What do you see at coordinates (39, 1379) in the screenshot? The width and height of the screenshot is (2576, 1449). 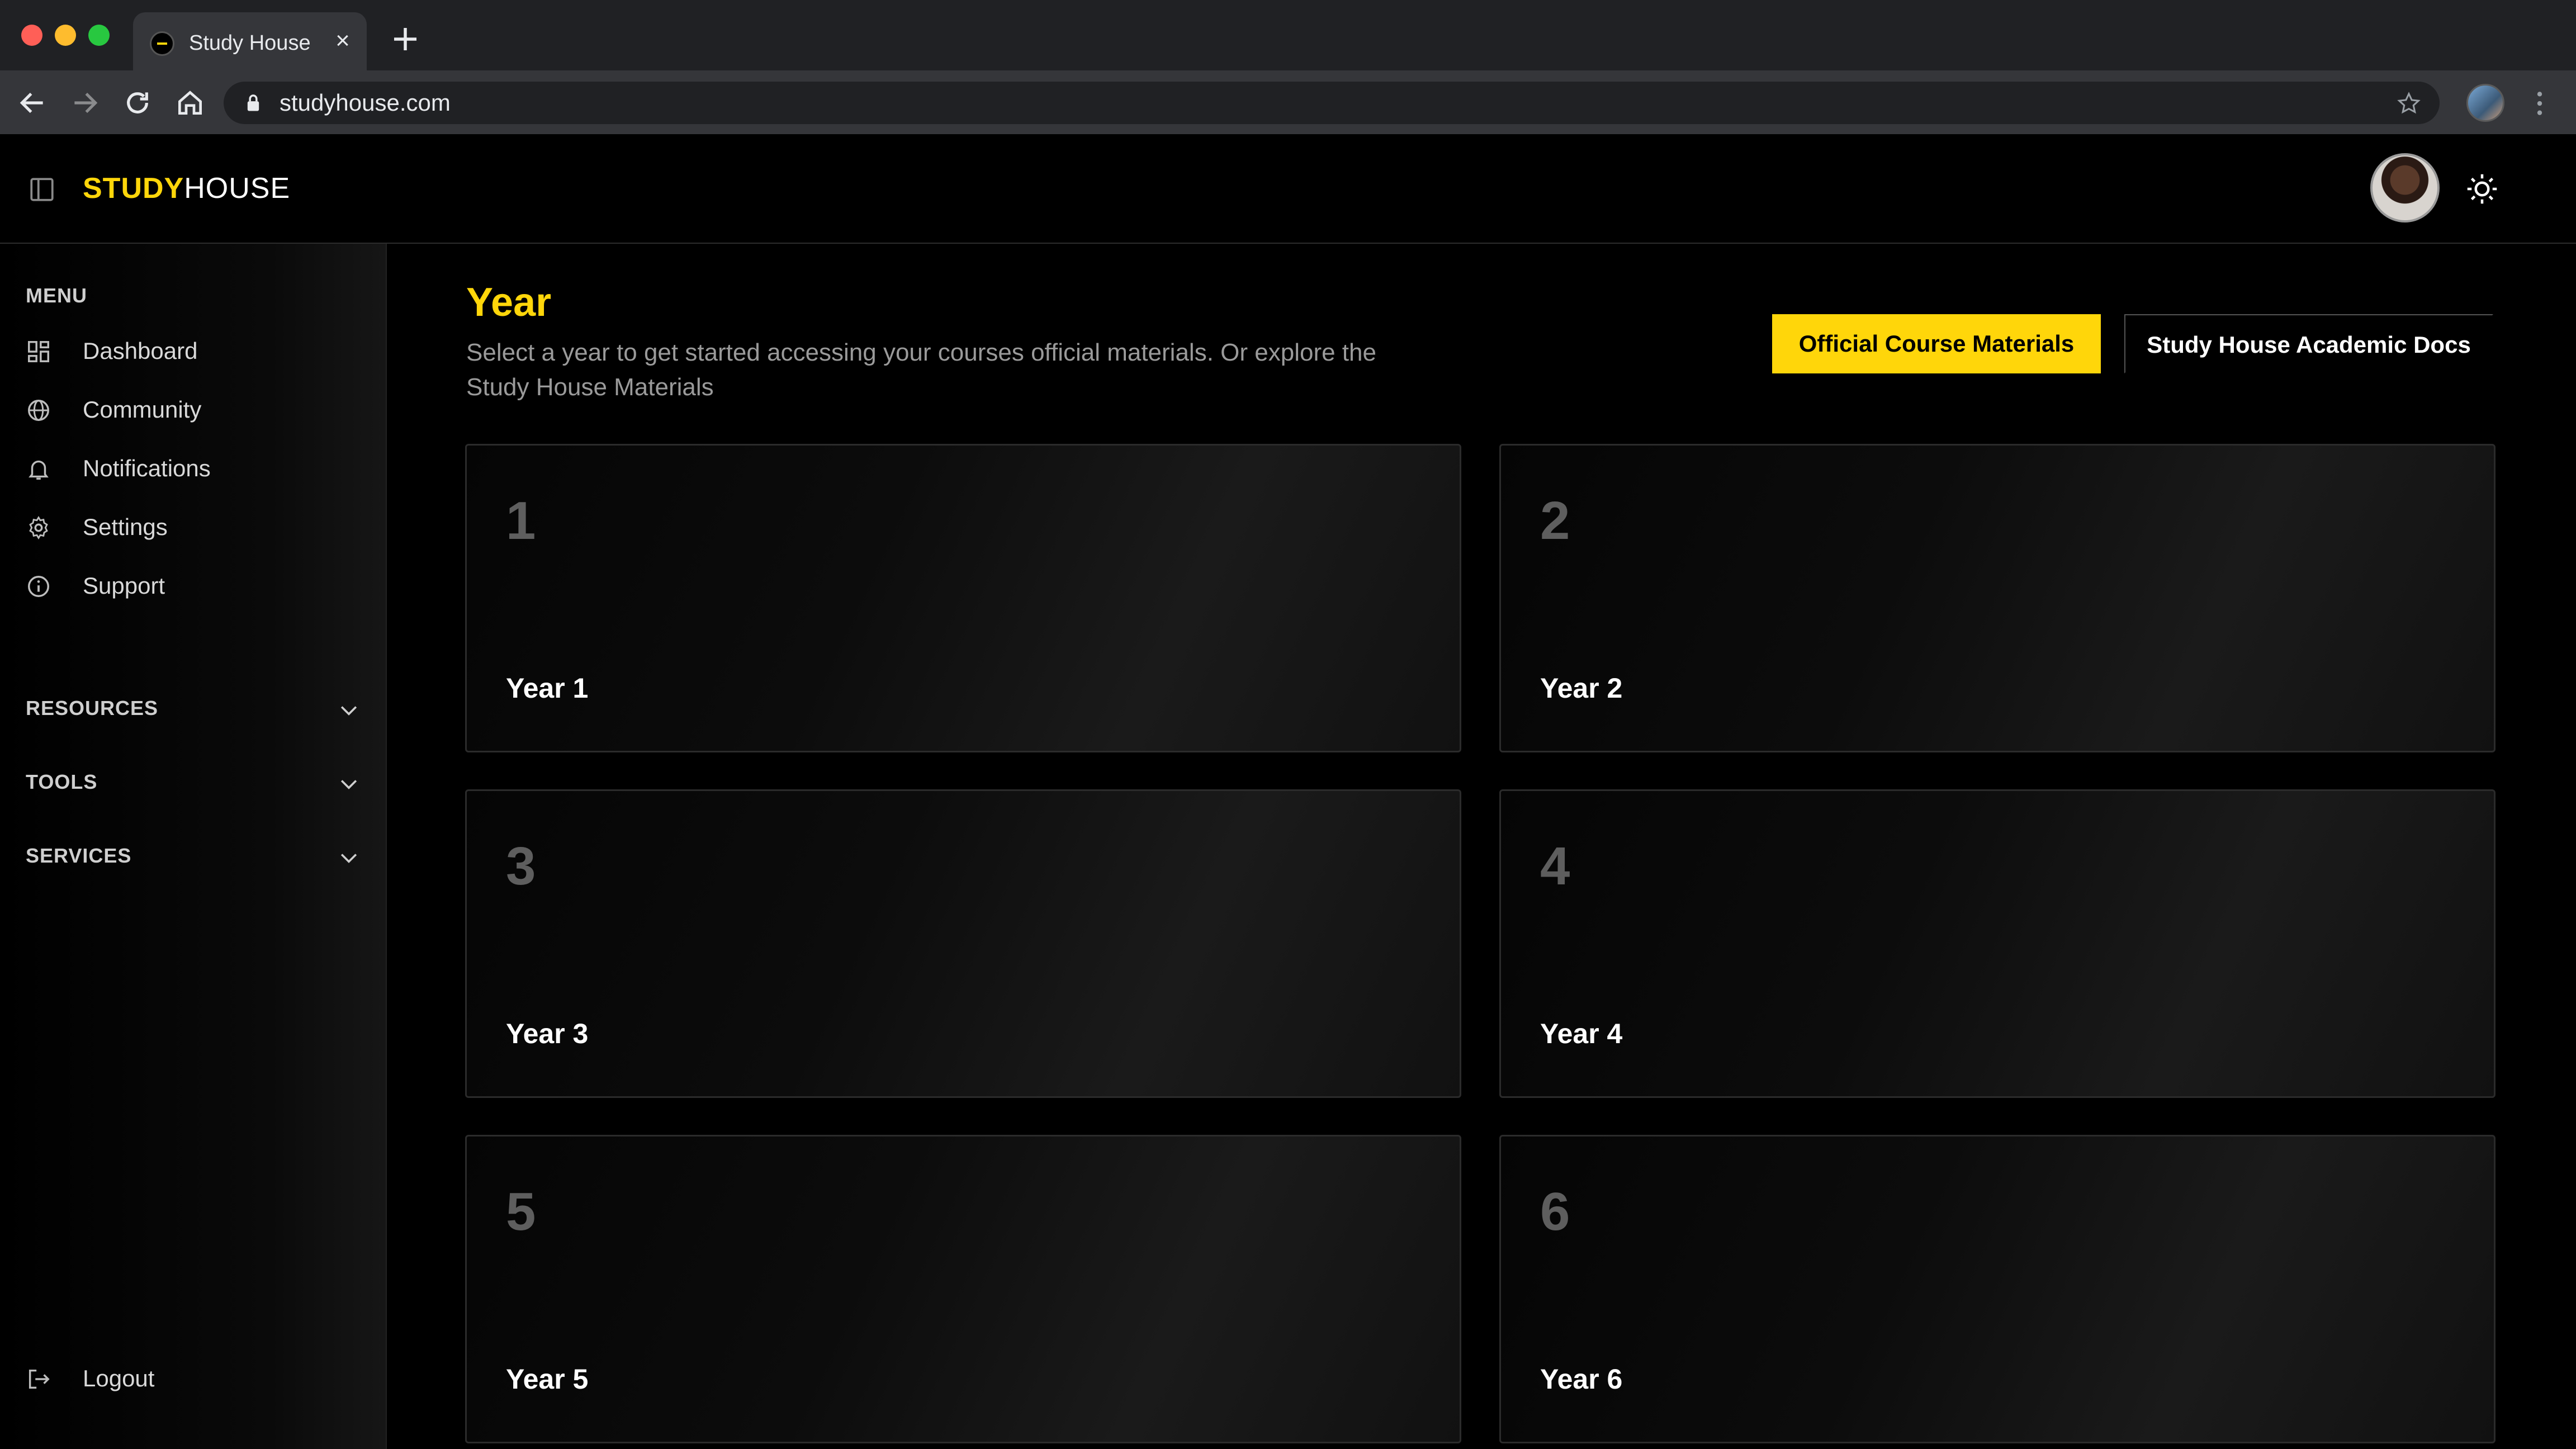 I see `logout-icon` at bounding box center [39, 1379].